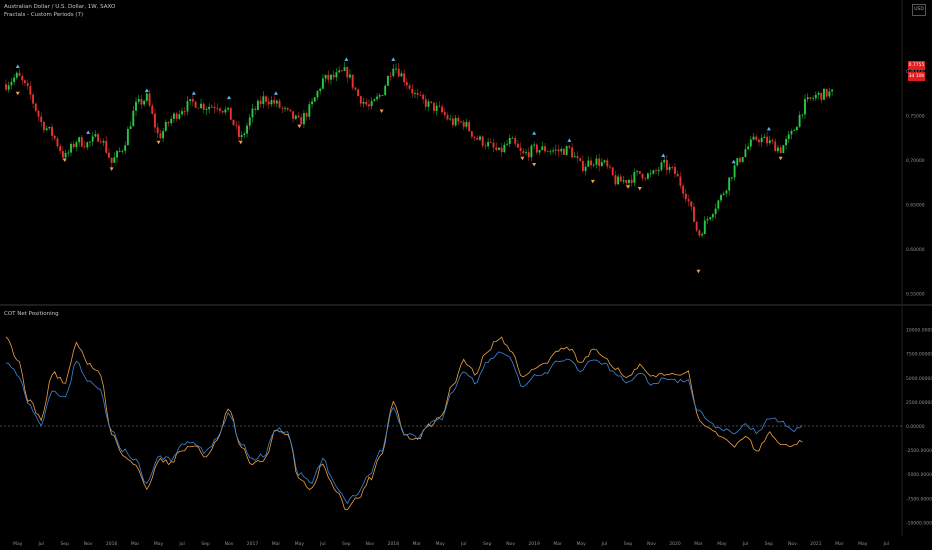 This screenshot has width=932, height=550. I want to click on currency-button: USD, so click(919, 10).